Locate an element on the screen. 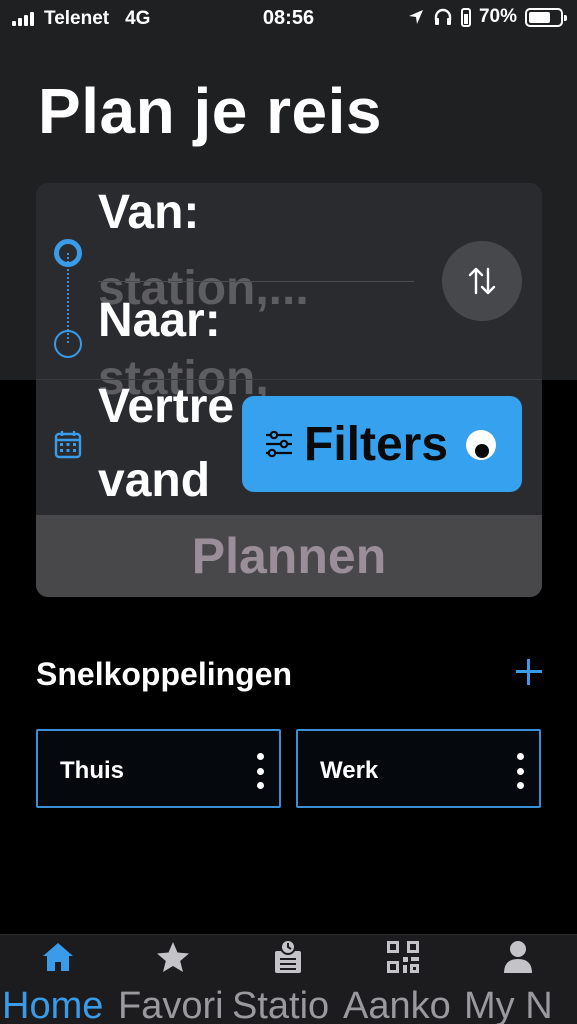 This screenshot has height=1024, width=577. filters-button: Filters is located at coordinates (382, 444).